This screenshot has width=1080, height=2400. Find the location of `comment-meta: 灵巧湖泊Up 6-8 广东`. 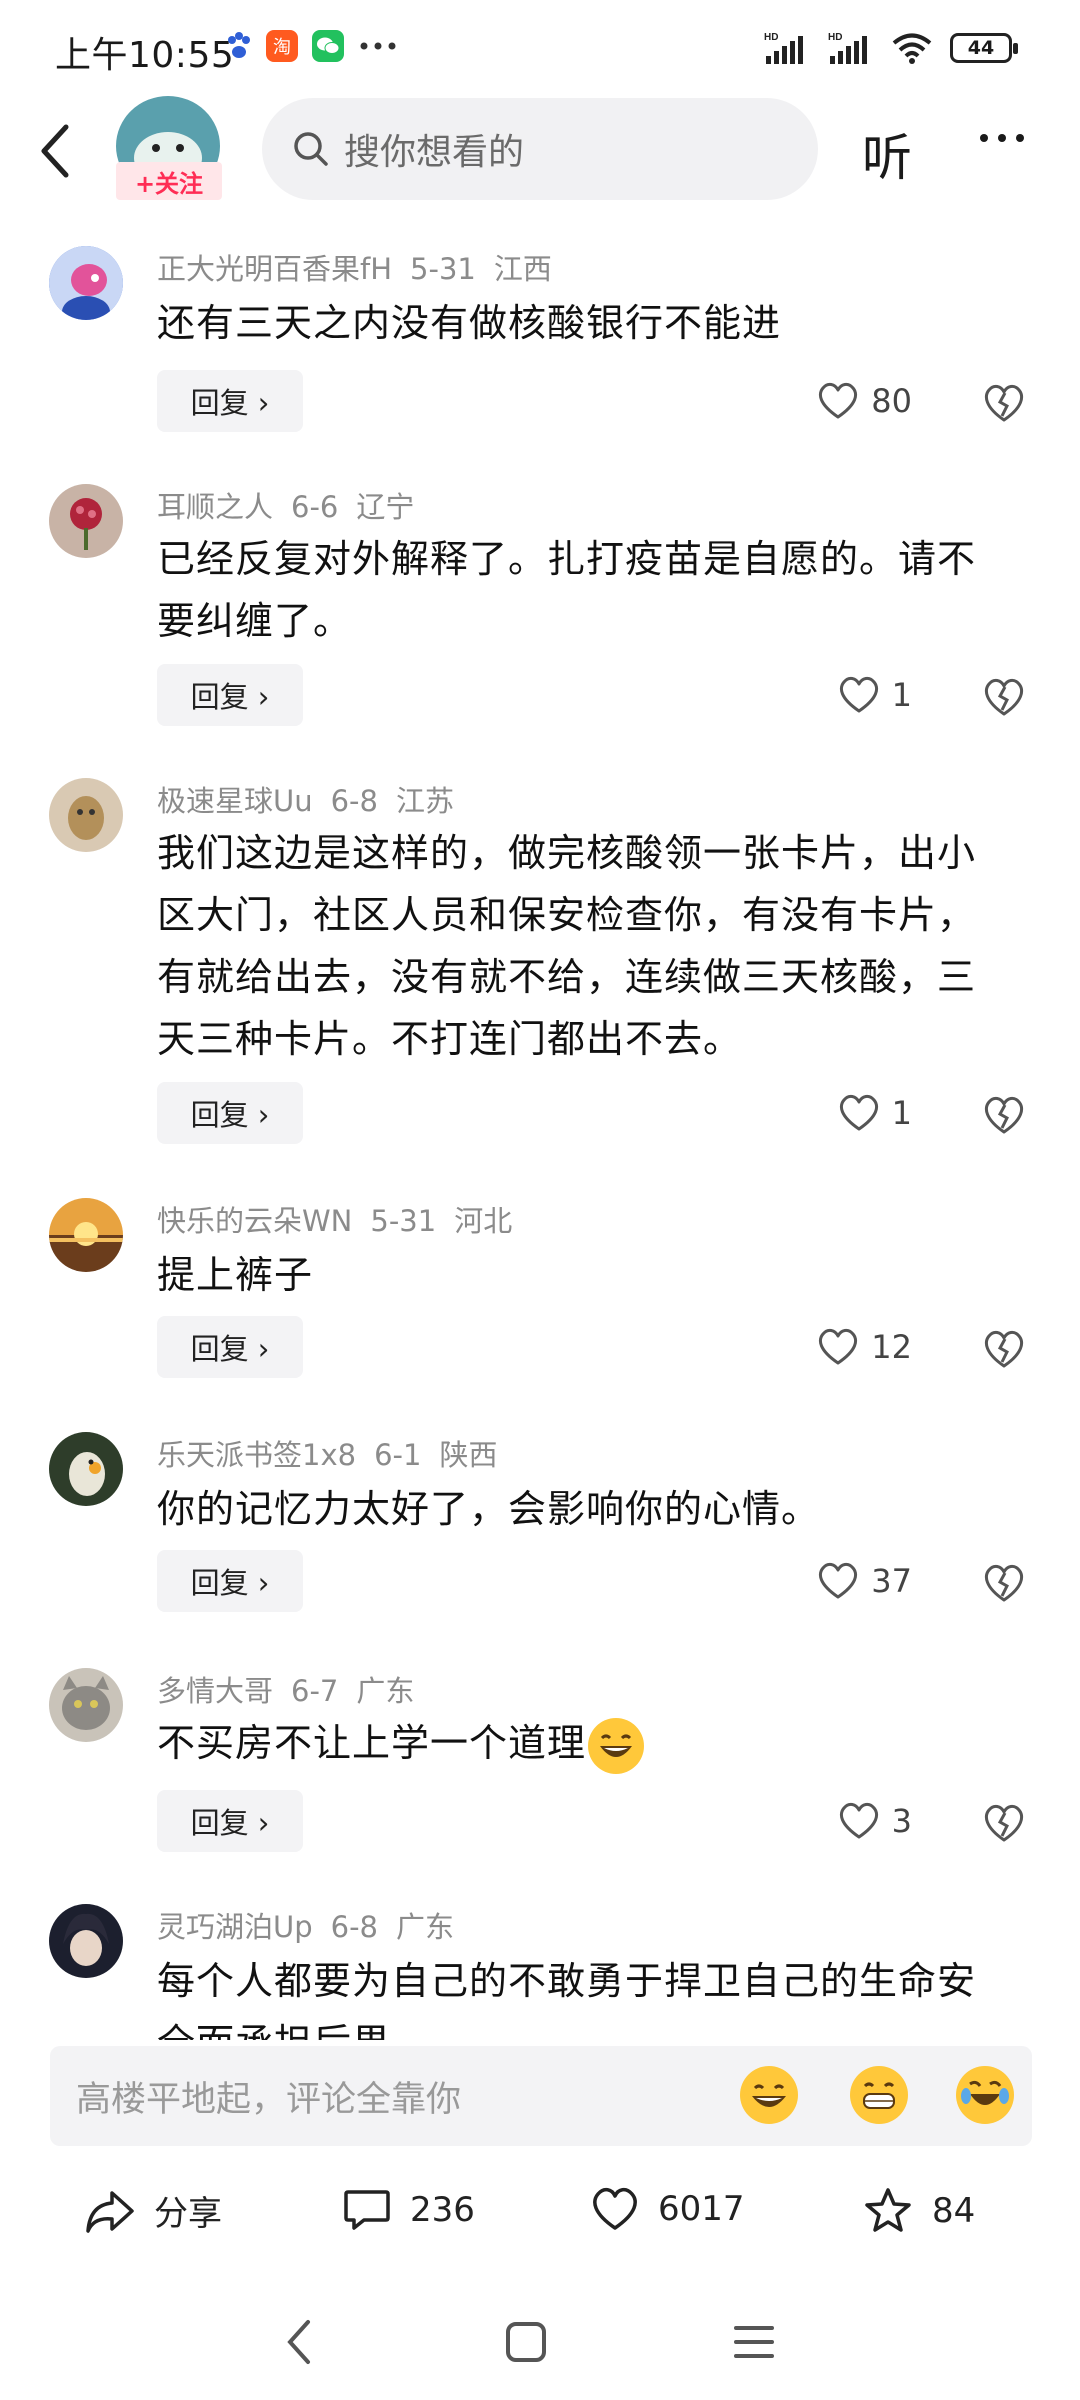

comment-meta: 灵巧湖泊Up 6-8 广东 is located at coordinates (314, 1925).